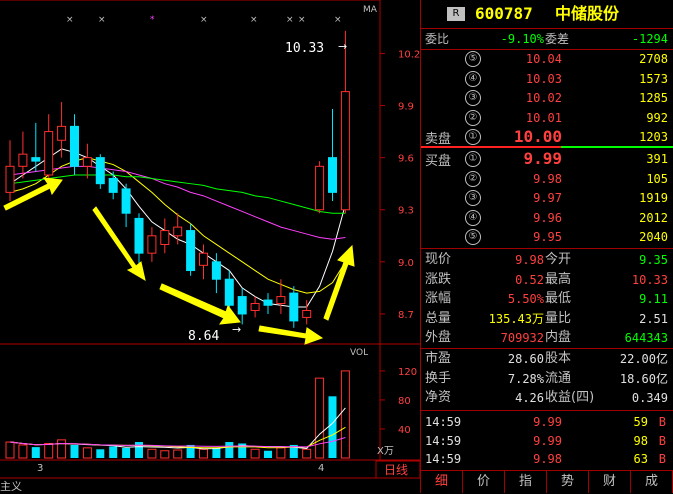 Image resolution: width=673 pixels, height=494 pixels. Describe the element at coordinates (406, 263) in the screenshot. I see `price-tick-label: 9.0` at that location.